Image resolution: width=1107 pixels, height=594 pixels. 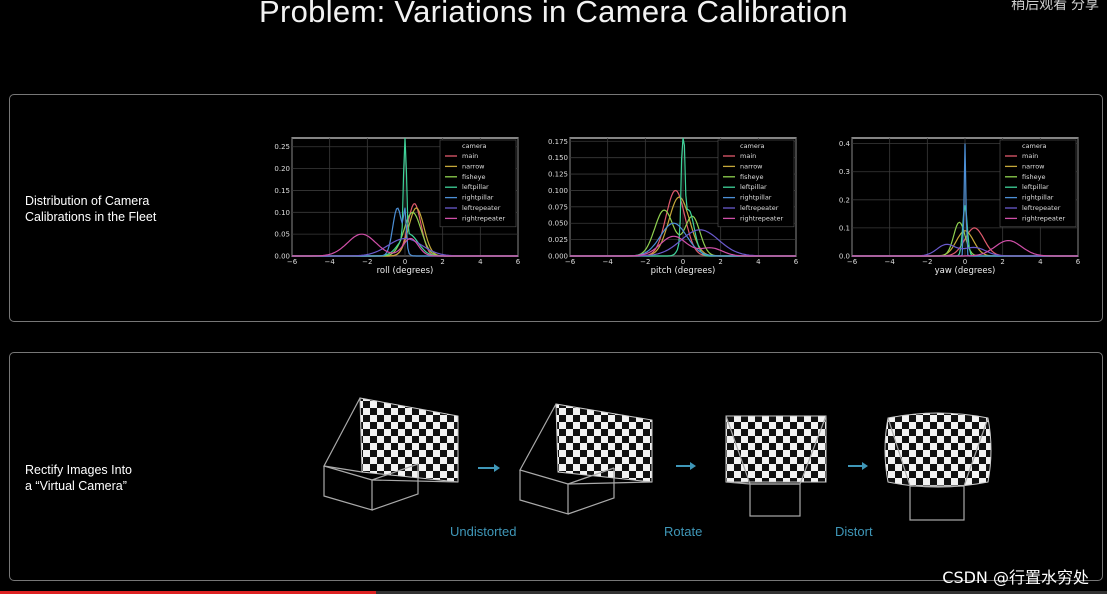 I want to click on y-tick-label: 0.075, so click(x=558, y=207).